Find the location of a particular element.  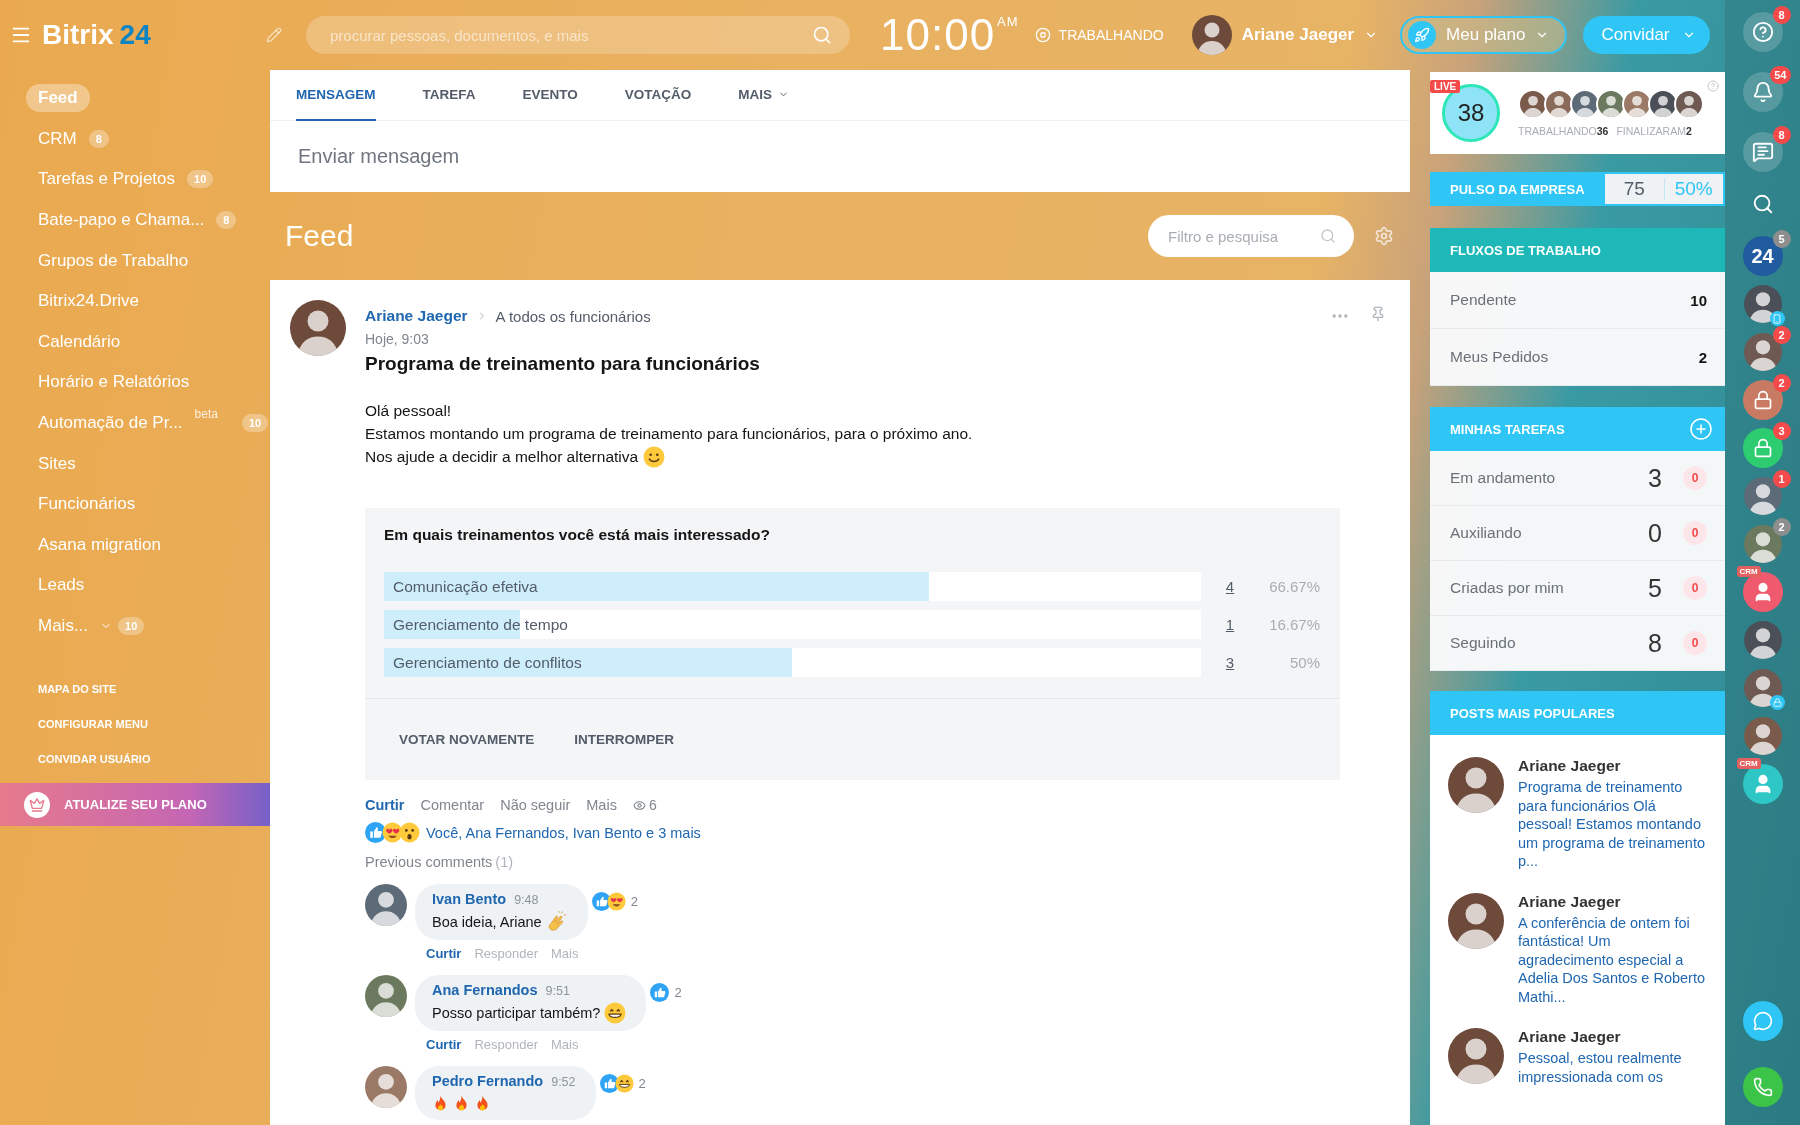

comment-author: Pedro Fernando is located at coordinates (488, 1081).